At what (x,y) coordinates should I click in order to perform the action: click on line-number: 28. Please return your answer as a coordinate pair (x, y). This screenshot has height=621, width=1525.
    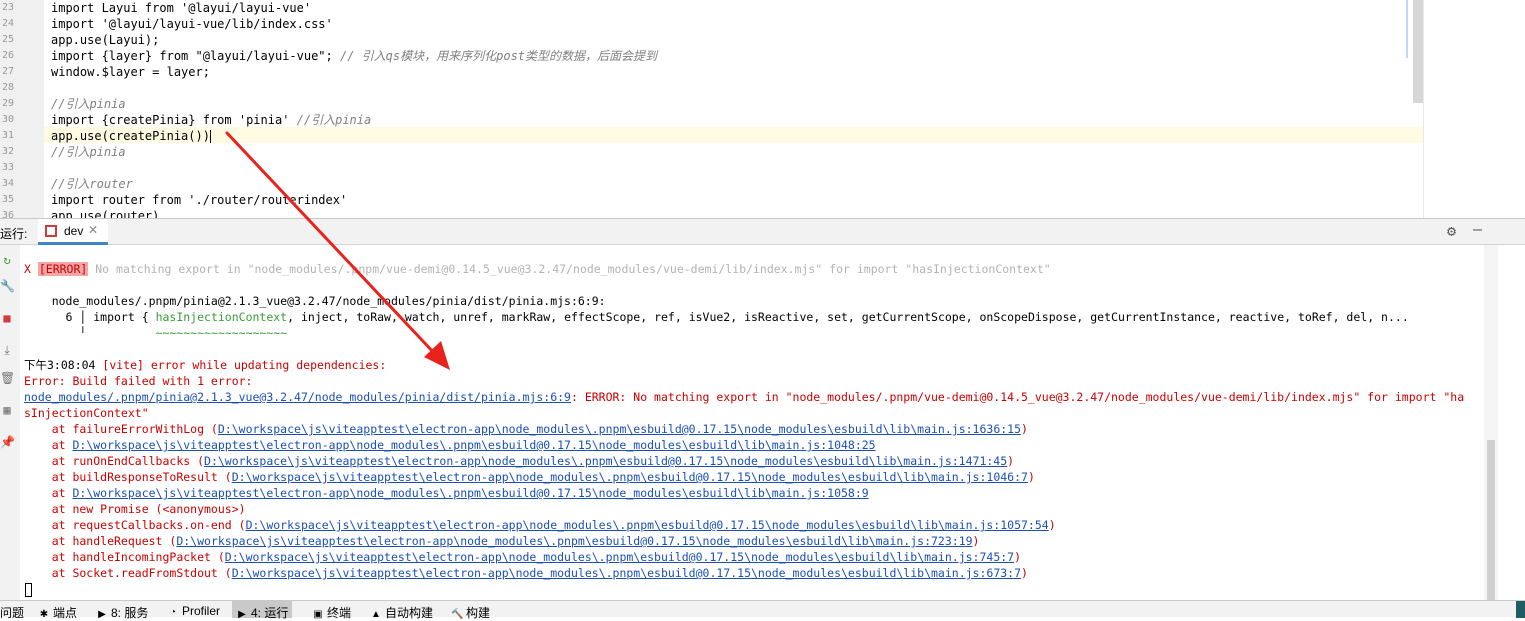
    Looking at the image, I should click on (7, 87).